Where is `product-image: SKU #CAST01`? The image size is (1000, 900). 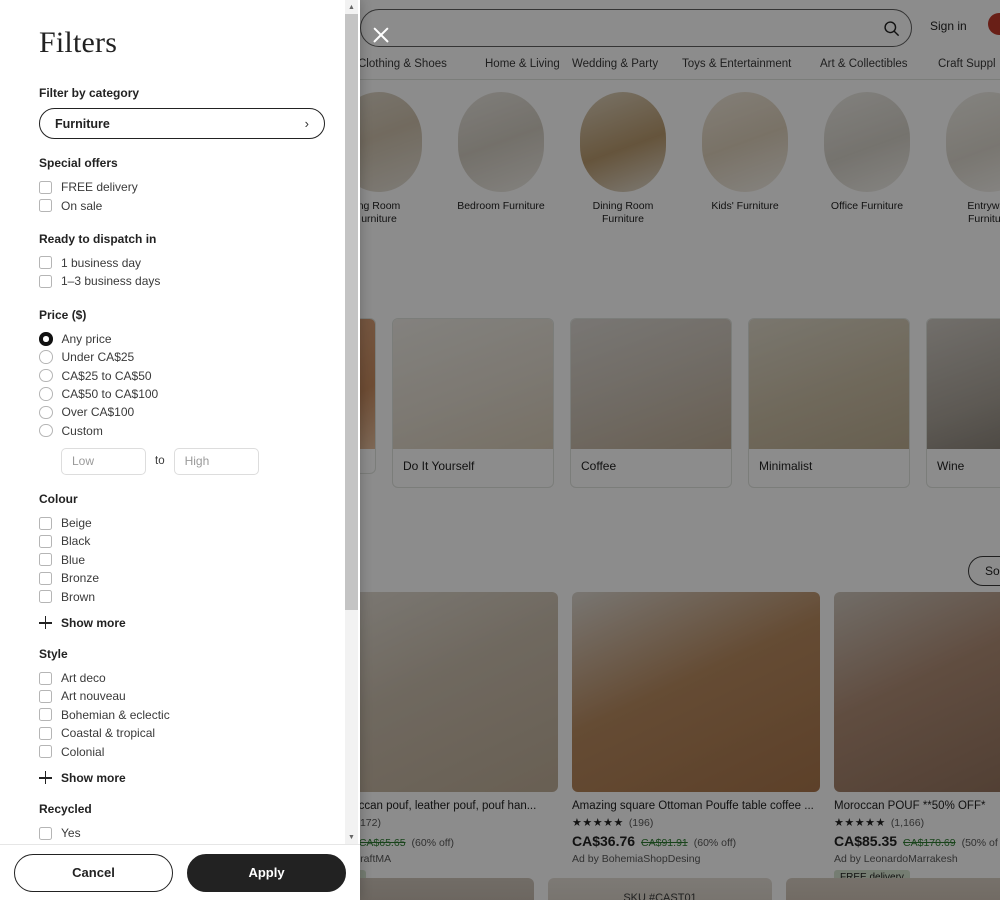 product-image: SKU #CAST01 is located at coordinates (660, 889).